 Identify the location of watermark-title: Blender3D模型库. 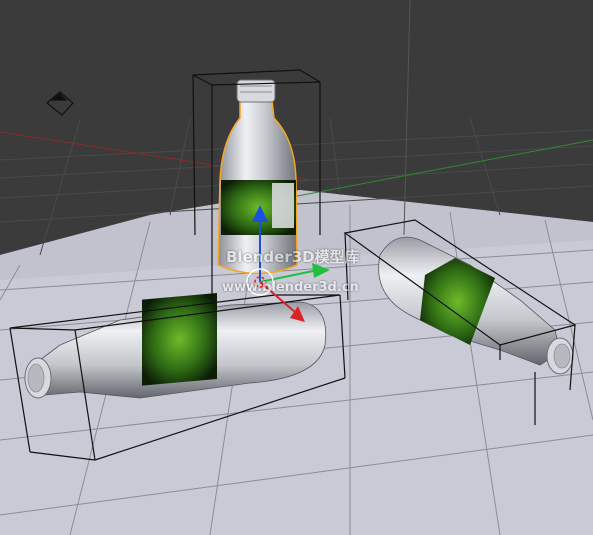
(293, 257).